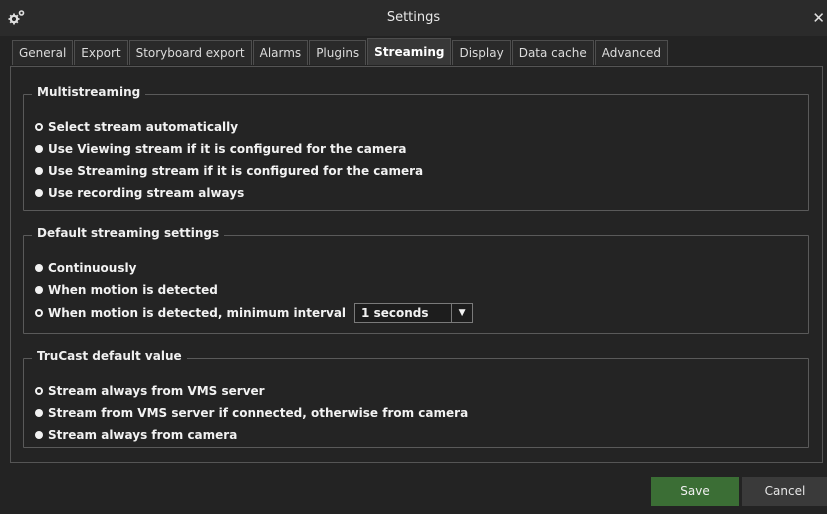 The height and width of the screenshot is (514, 827). I want to click on title-bar: Settings ✕, so click(413, 18).